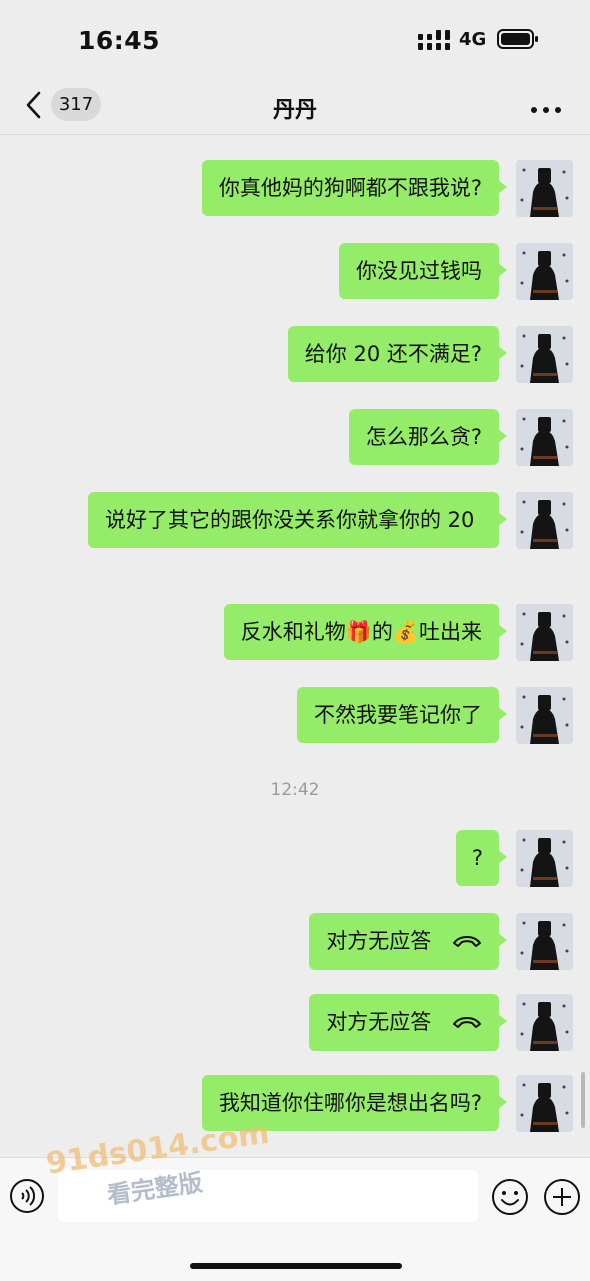 The height and width of the screenshot is (1281, 590). Describe the element at coordinates (119, 40) in the screenshot. I see `status-time: 16:45` at that location.